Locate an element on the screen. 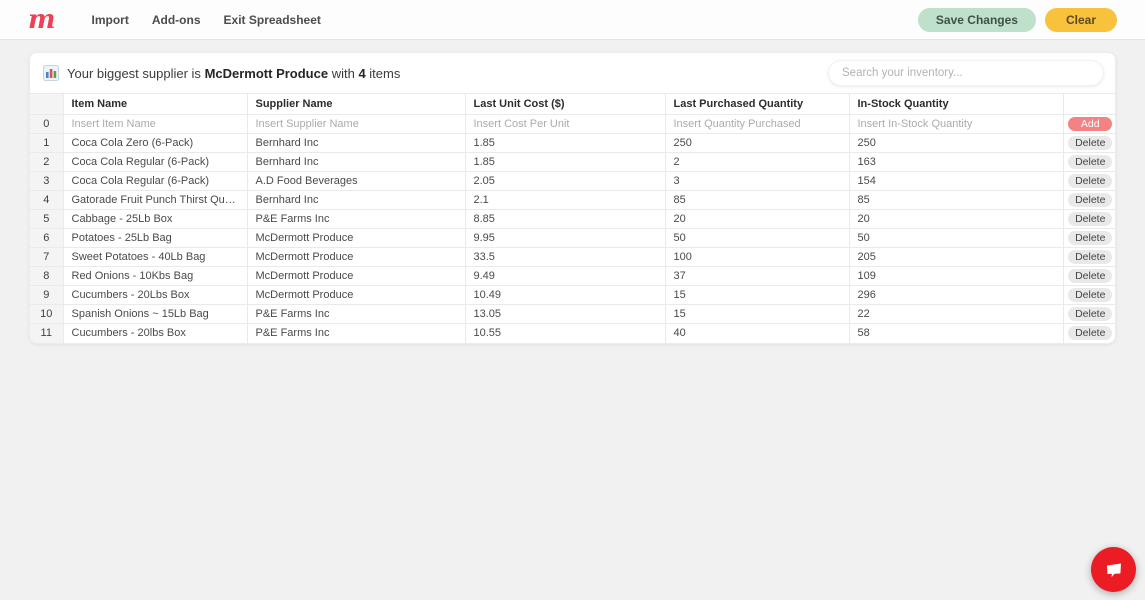 The width and height of the screenshot is (1145, 600). banner-text-suffix: items is located at coordinates (383, 73).